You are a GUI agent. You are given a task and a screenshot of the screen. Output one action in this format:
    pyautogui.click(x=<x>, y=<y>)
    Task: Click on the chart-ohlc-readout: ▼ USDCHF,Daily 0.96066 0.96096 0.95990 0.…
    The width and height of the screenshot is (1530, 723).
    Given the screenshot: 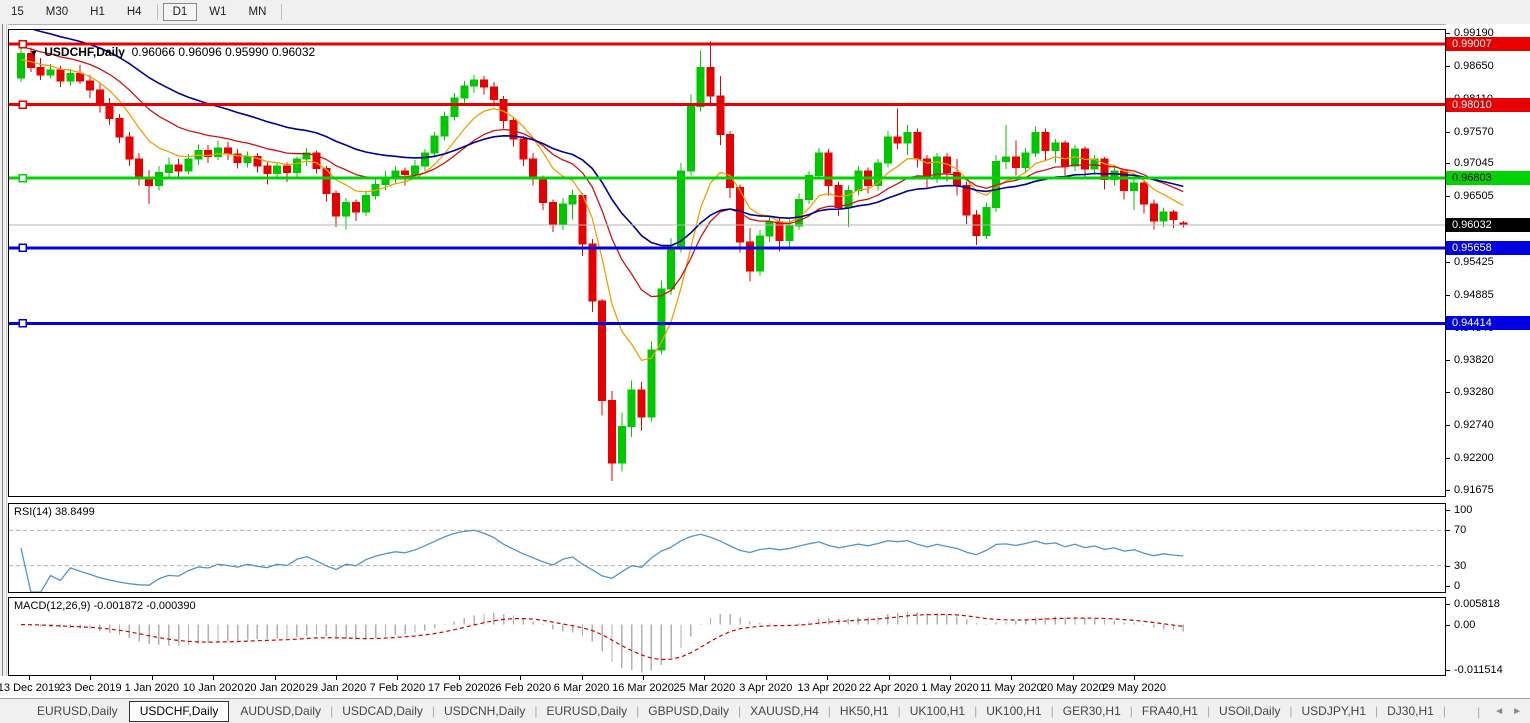 What is the action you would take?
    pyautogui.click(x=165, y=52)
    